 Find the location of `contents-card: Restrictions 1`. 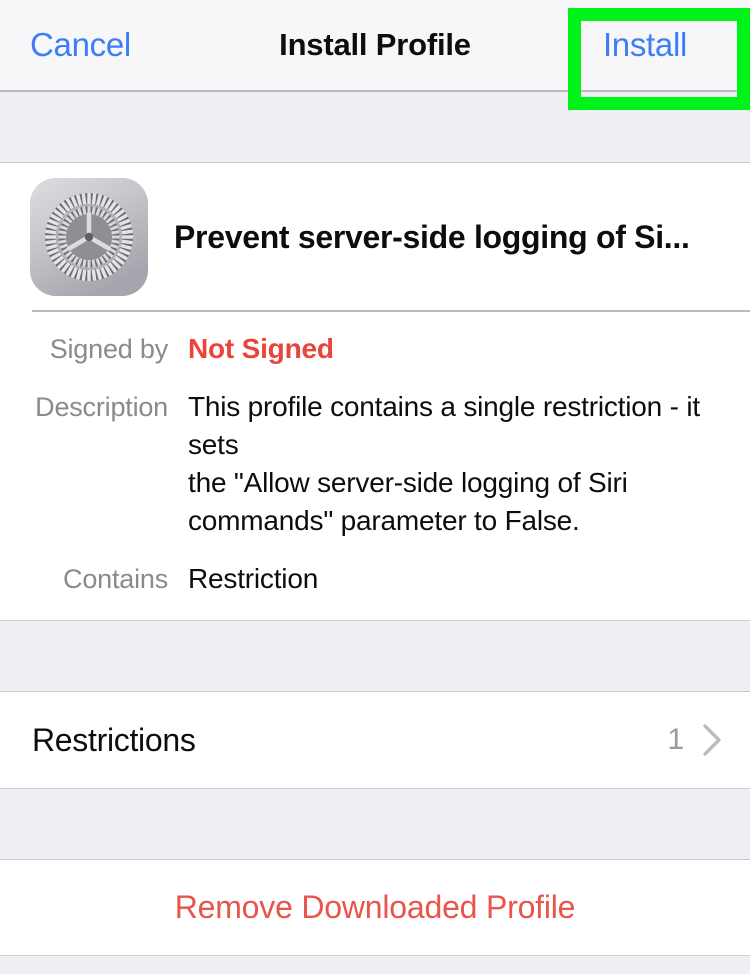

contents-card: Restrictions 1 is located at coordinates (375, 740).